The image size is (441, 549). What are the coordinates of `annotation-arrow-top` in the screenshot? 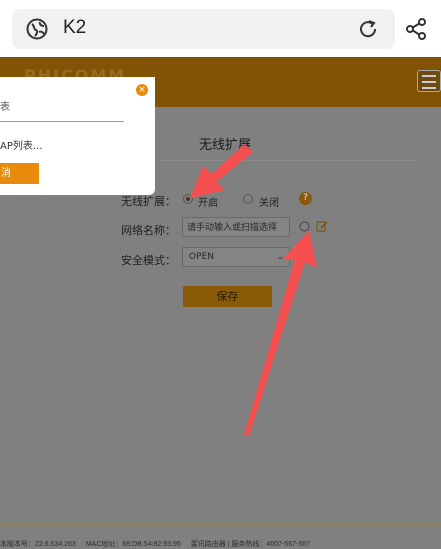 It's located at (221, 171).